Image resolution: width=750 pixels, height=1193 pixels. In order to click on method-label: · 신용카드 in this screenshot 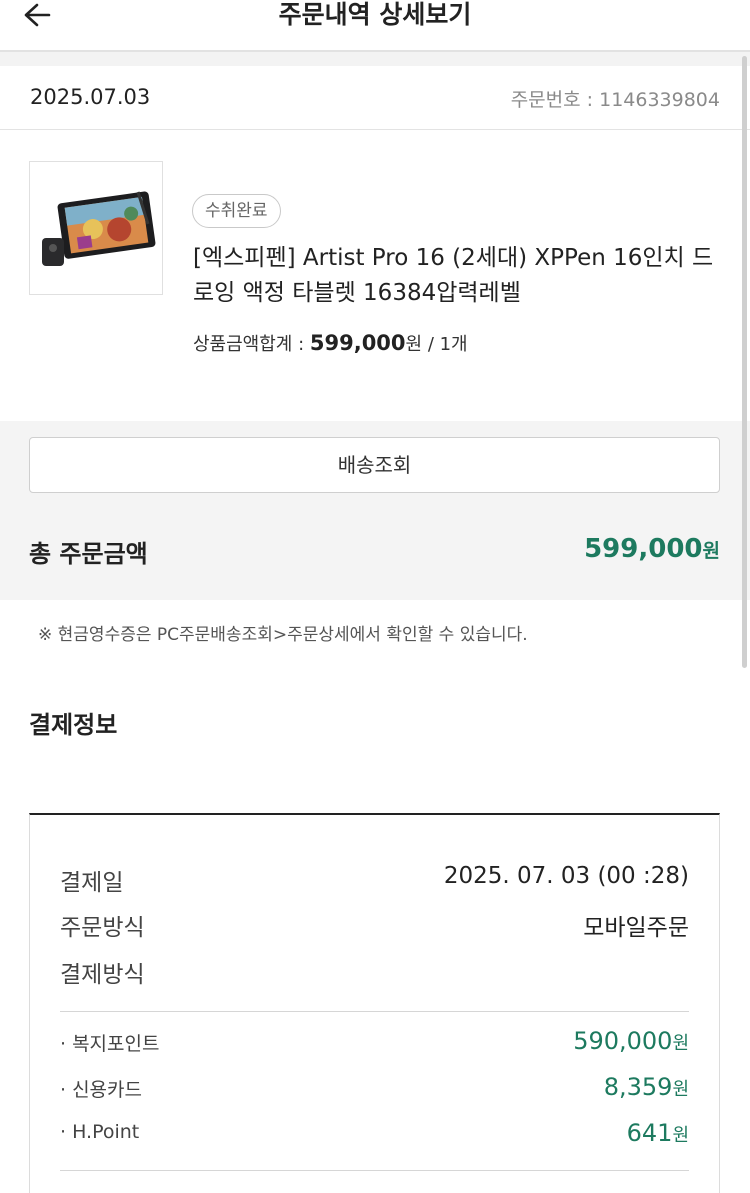, I will do `click(101, 1090)`.